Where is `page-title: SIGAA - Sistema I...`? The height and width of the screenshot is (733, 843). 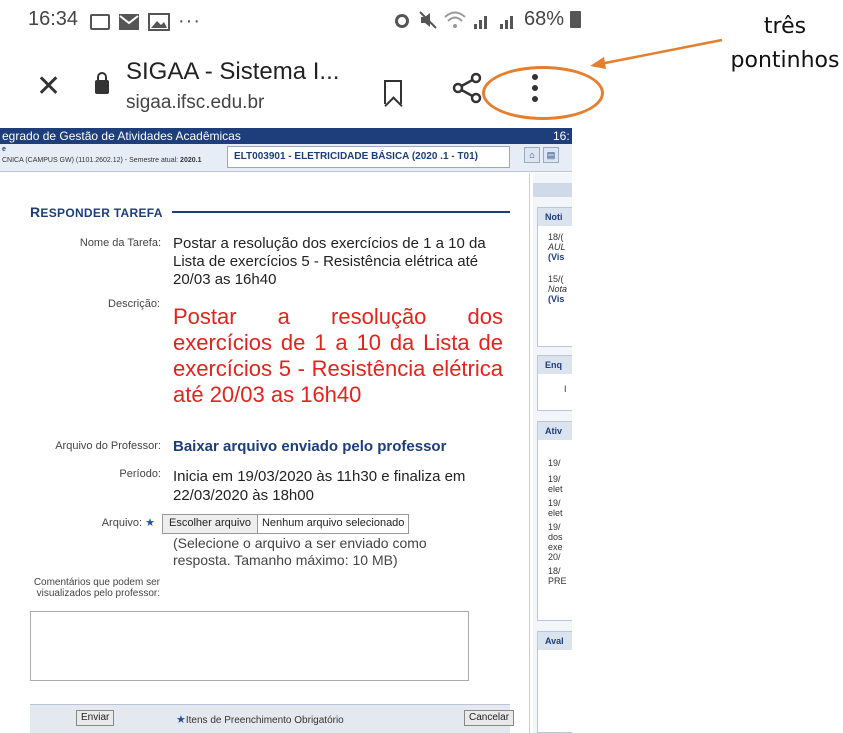 page-title: SIGAA - Sistema I... is located at coordinates (232, 72).